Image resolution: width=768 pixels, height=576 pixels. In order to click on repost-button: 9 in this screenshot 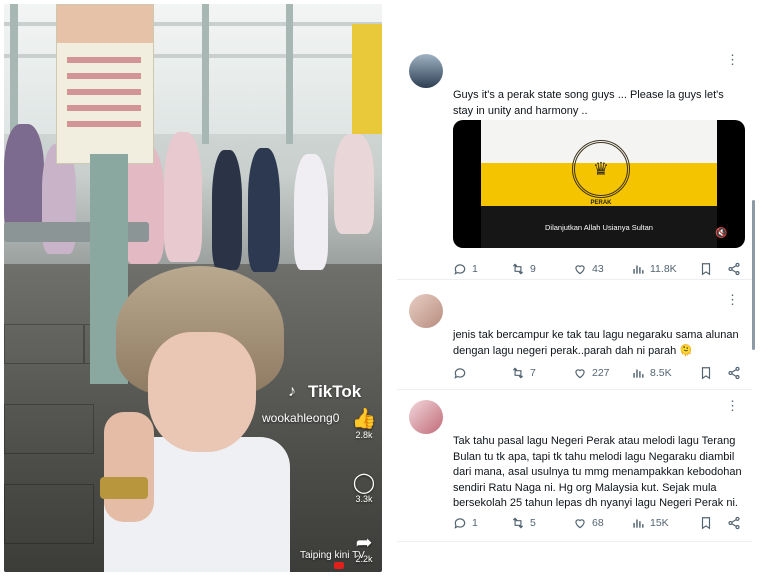, I will do `click(542, 269)`.